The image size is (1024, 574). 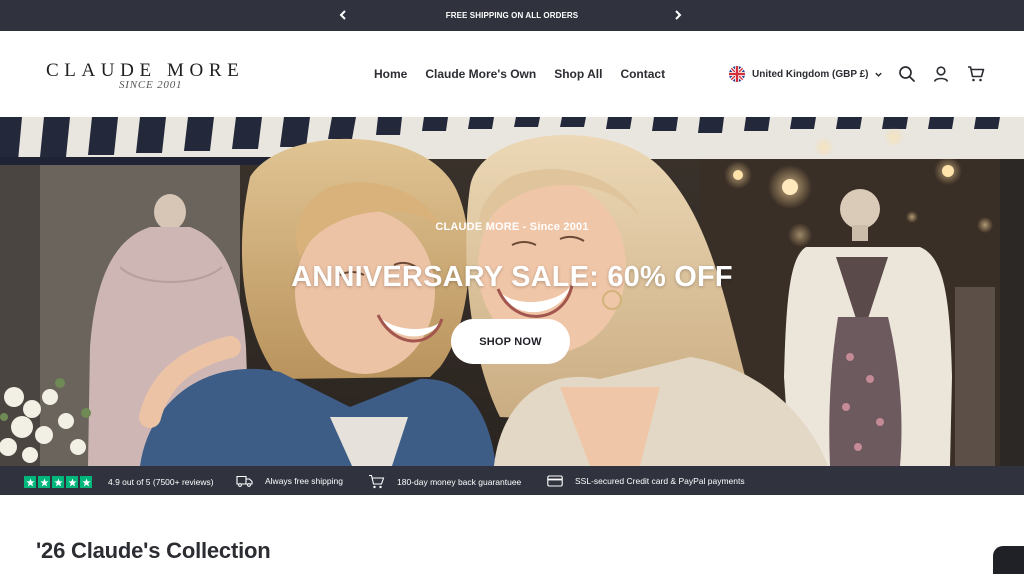 I want to click on rating-text: 4.9 out of 5 (7500+ reviews), so click(x=161, y=482).